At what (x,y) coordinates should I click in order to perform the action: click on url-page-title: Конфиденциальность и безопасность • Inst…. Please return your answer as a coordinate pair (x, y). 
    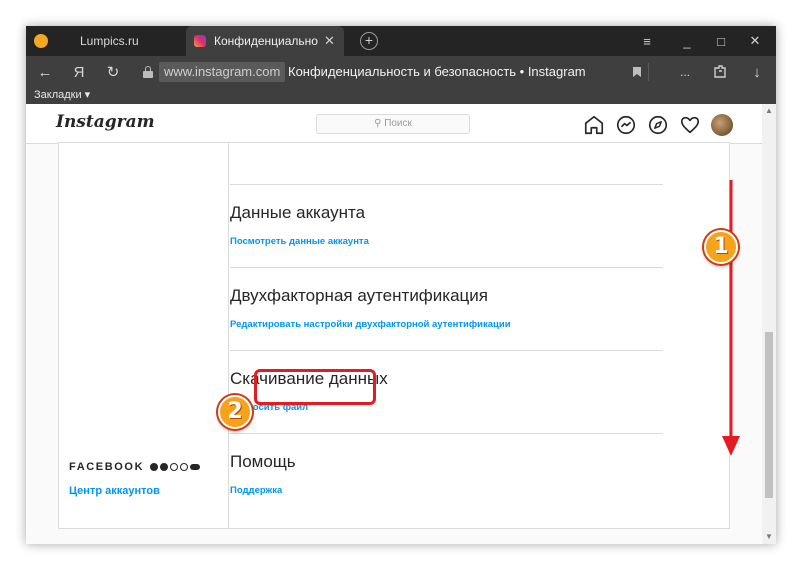
    Looking at the image, I should click on (437, 72).